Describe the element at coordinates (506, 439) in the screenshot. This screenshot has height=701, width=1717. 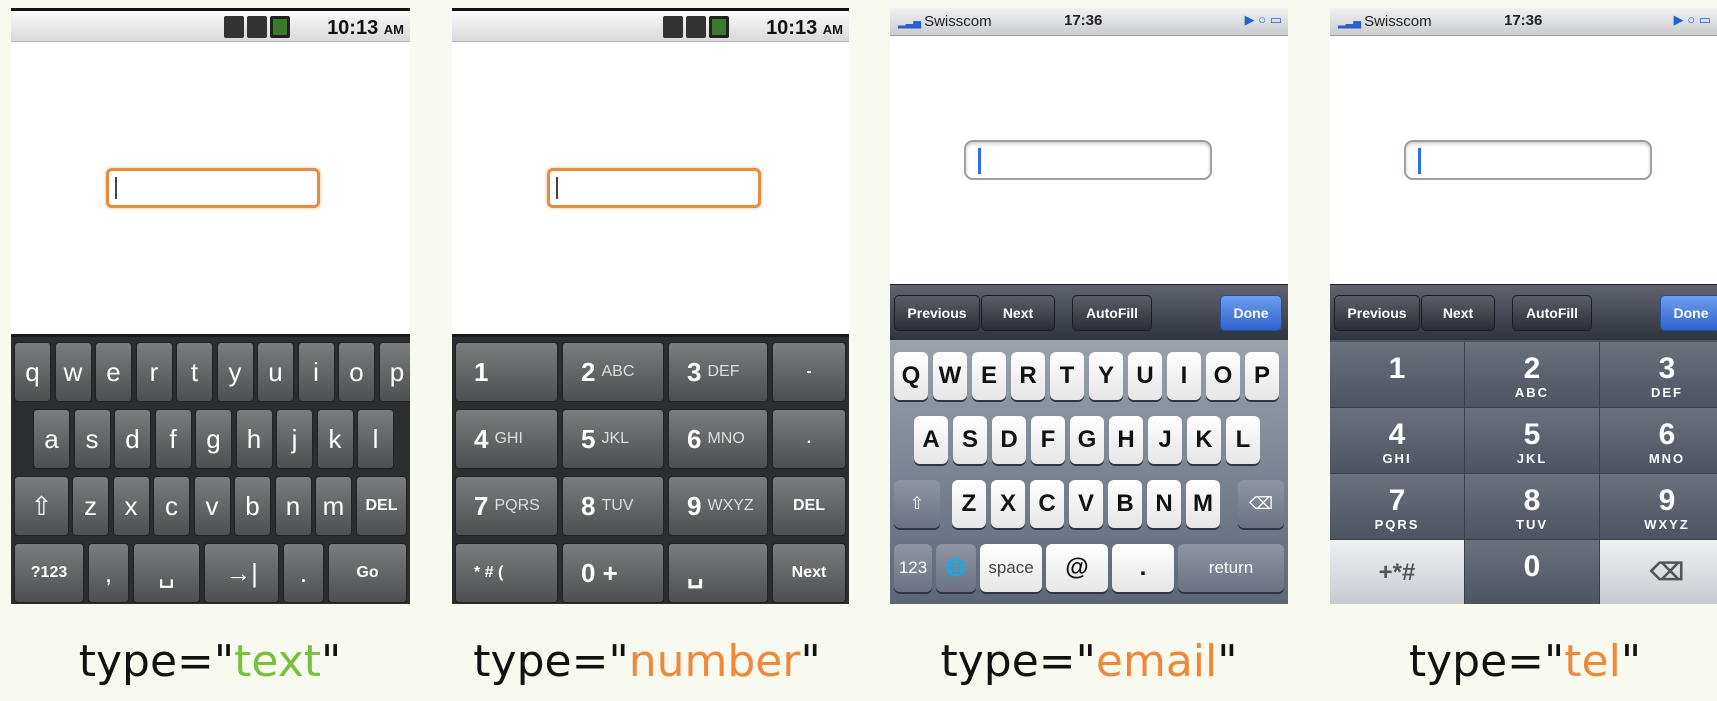
I see `numkey-4: 4 GHI` at that location.